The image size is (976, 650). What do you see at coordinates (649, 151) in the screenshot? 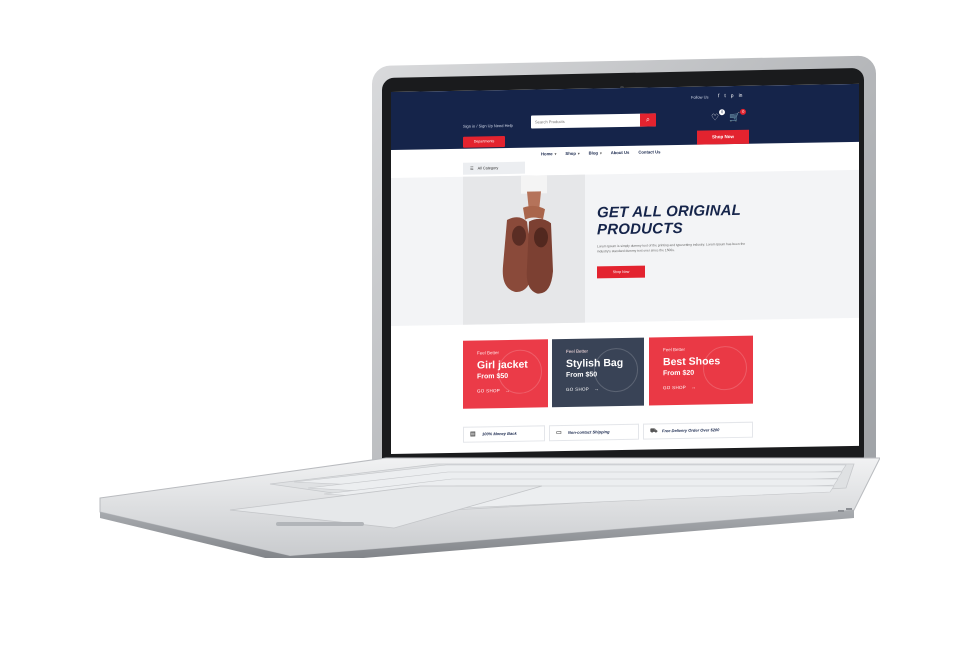
I see `nav-item-contact: Contact Us` at bounding box center [649, 151].